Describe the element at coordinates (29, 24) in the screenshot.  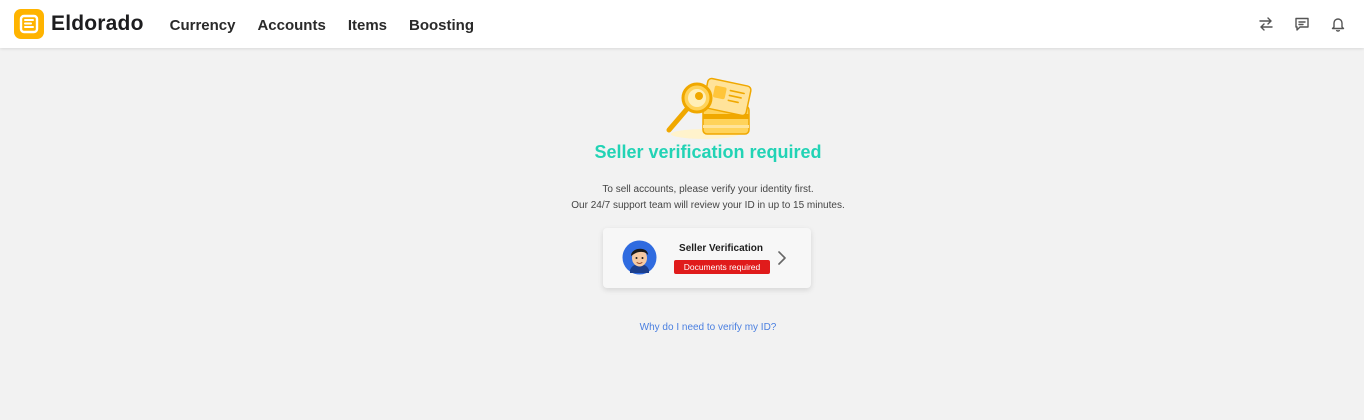
I see `eldorado-logo-icon` at that location.